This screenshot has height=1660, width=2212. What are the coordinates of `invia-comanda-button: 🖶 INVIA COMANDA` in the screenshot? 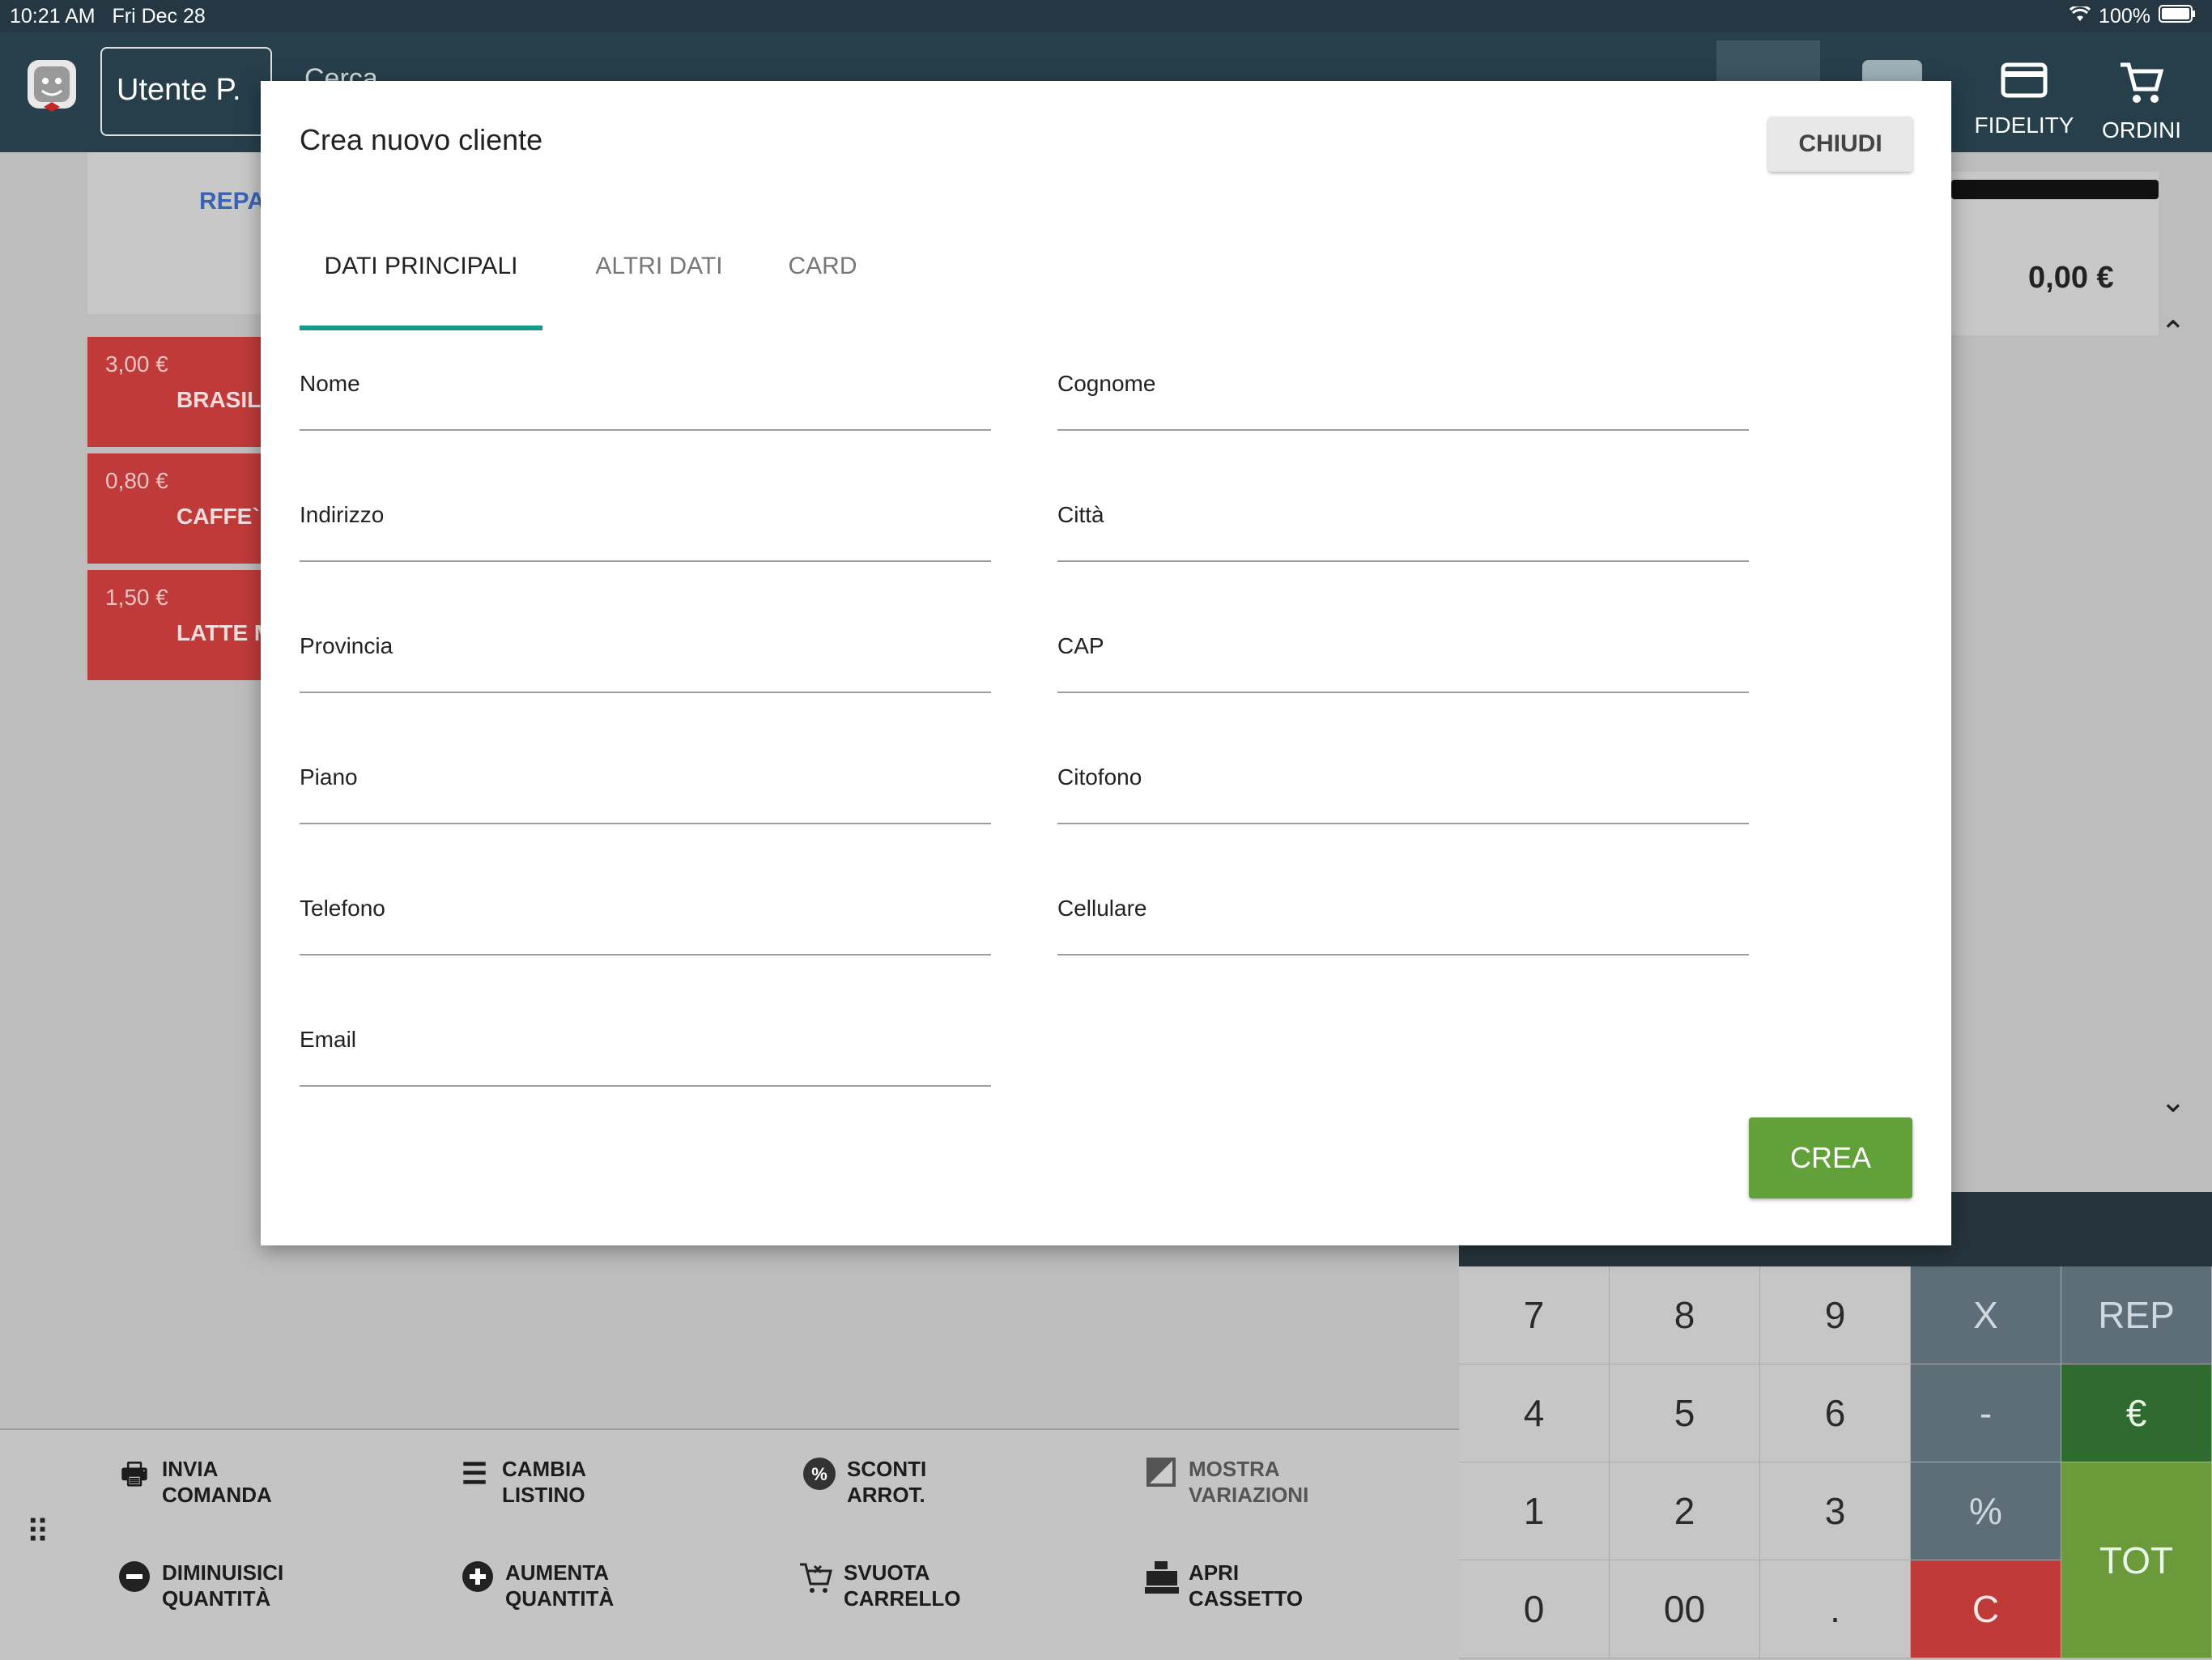 It's located at (195, 1482).